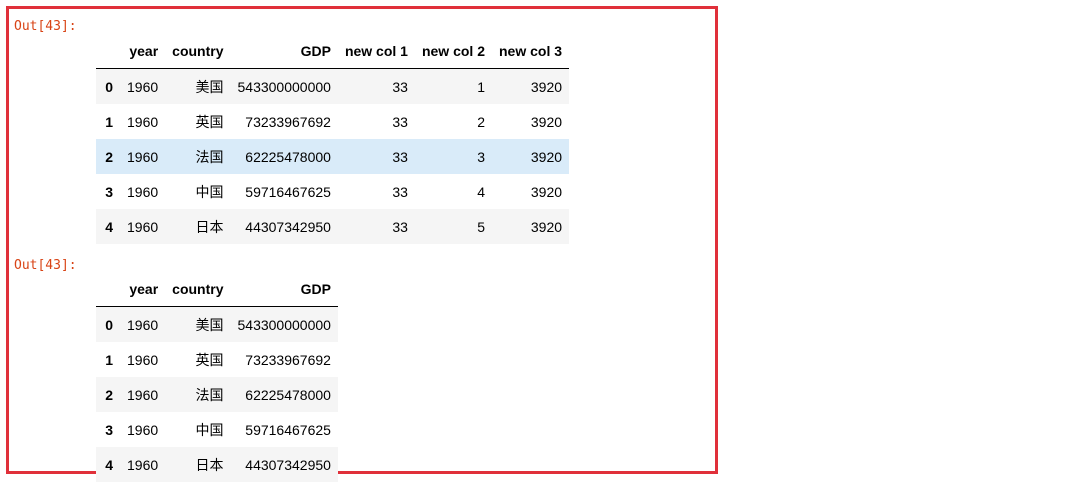 The image size is (1084, 482). Describe the element at coordinates (333, 156) in the screenshot. I see `table-row: 2 1960 法国 62225478000 33 3 3920` at that location.